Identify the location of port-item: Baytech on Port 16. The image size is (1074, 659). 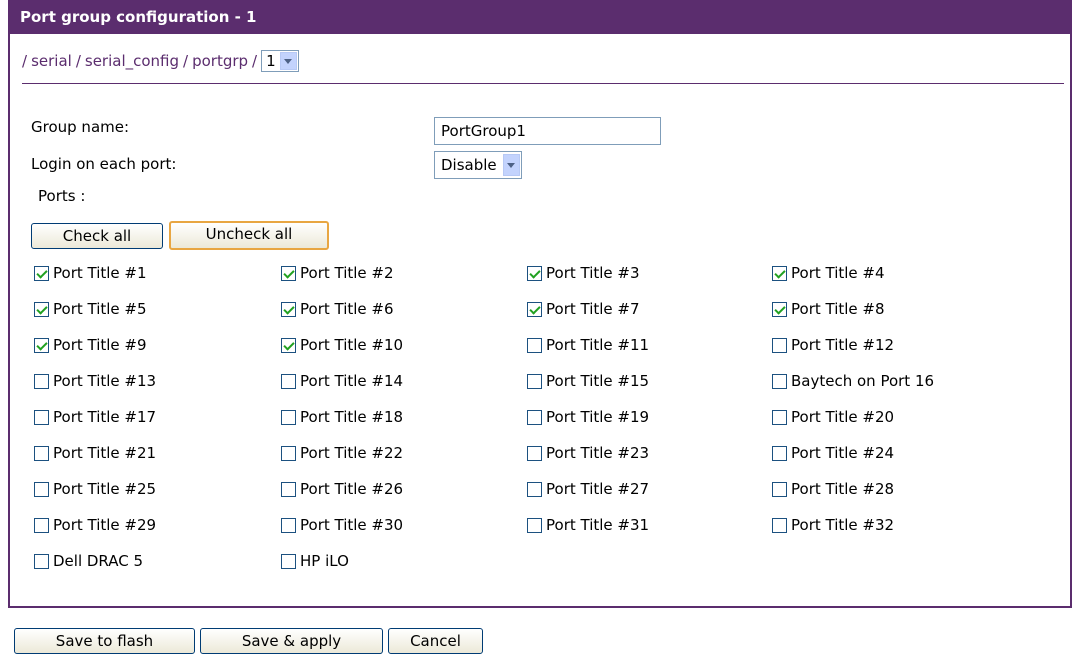
(853, 381).